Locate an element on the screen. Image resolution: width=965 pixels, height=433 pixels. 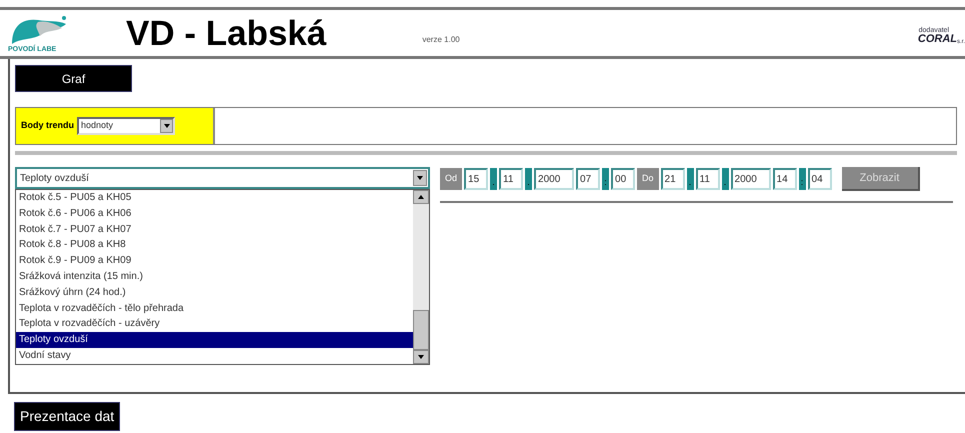
supplier-logo: CORAL is located at coordinates (937, 39).